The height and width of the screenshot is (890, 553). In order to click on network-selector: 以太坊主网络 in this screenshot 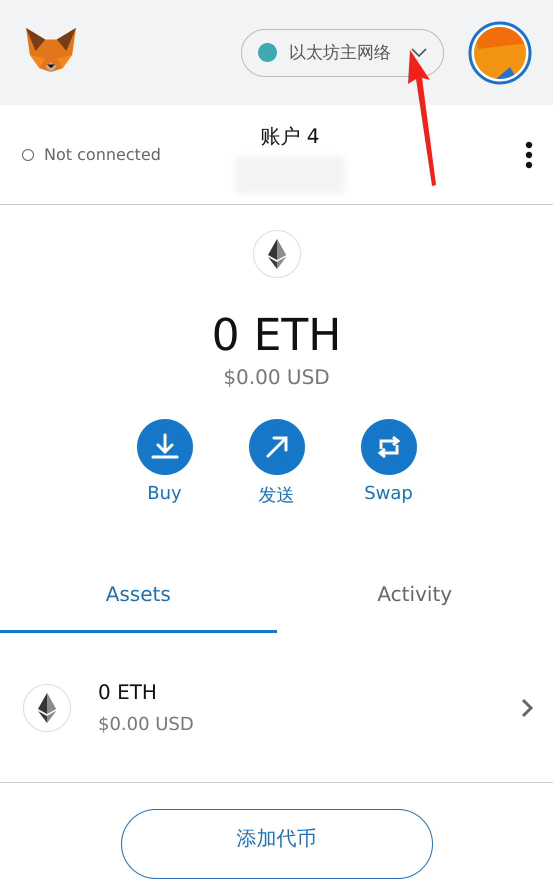, I will do `click(342, 52)`.